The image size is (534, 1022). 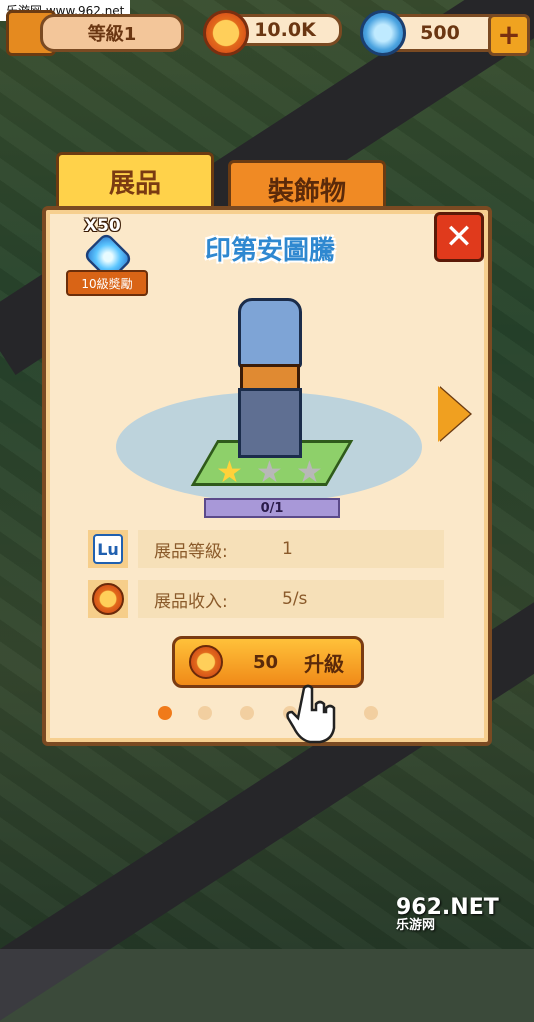 I want to click on close-button: ✕, so click(x=459, y=237).